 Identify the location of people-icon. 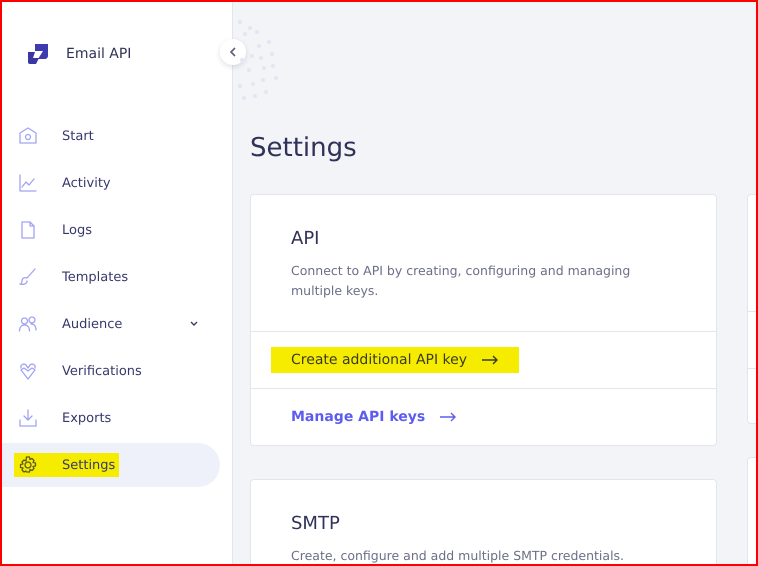
(28, 324).